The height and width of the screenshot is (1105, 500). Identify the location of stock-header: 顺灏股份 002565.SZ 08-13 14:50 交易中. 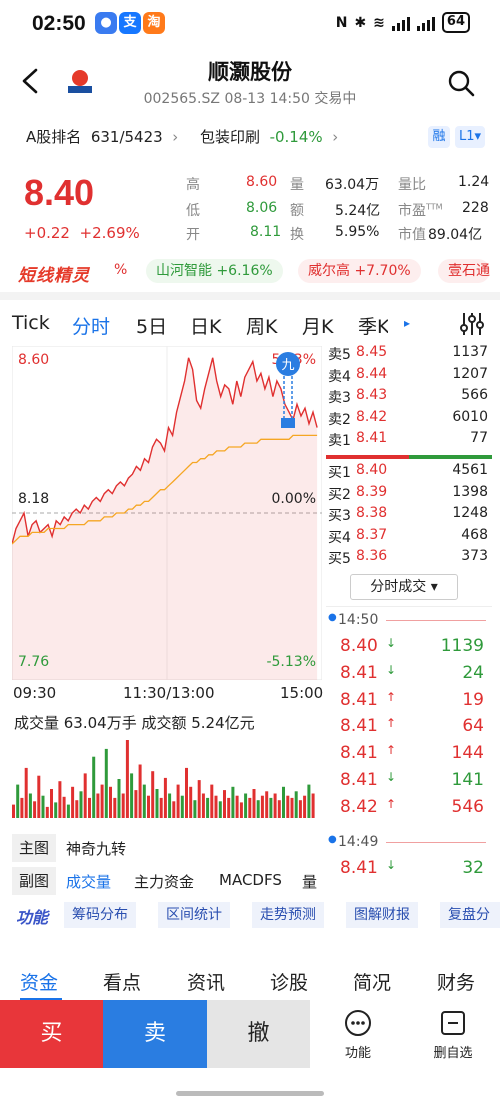
(250, 81).